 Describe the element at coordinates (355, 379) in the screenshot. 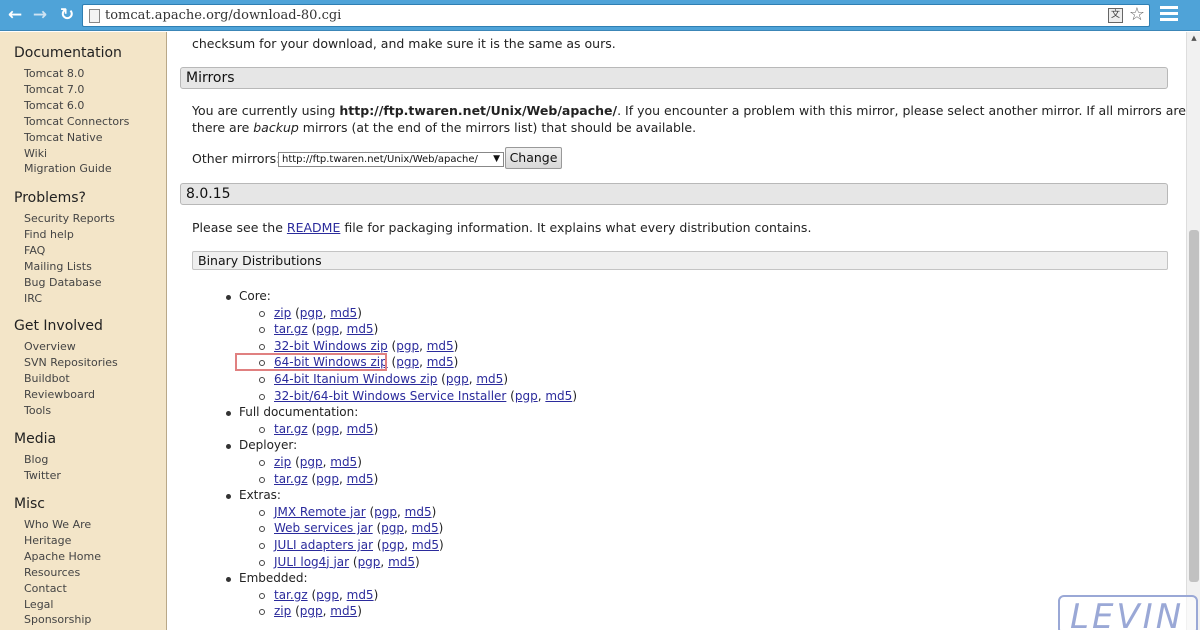

I see `download-link: 64-bit Itanium Windows zip` at that location.